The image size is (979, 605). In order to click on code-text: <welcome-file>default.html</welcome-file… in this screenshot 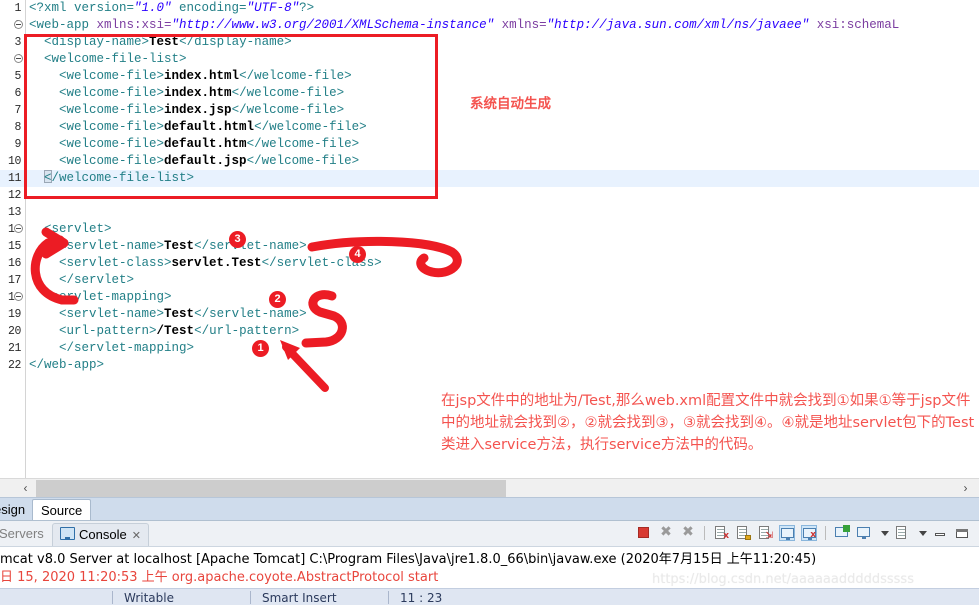, I will do `click(198, 127)`.